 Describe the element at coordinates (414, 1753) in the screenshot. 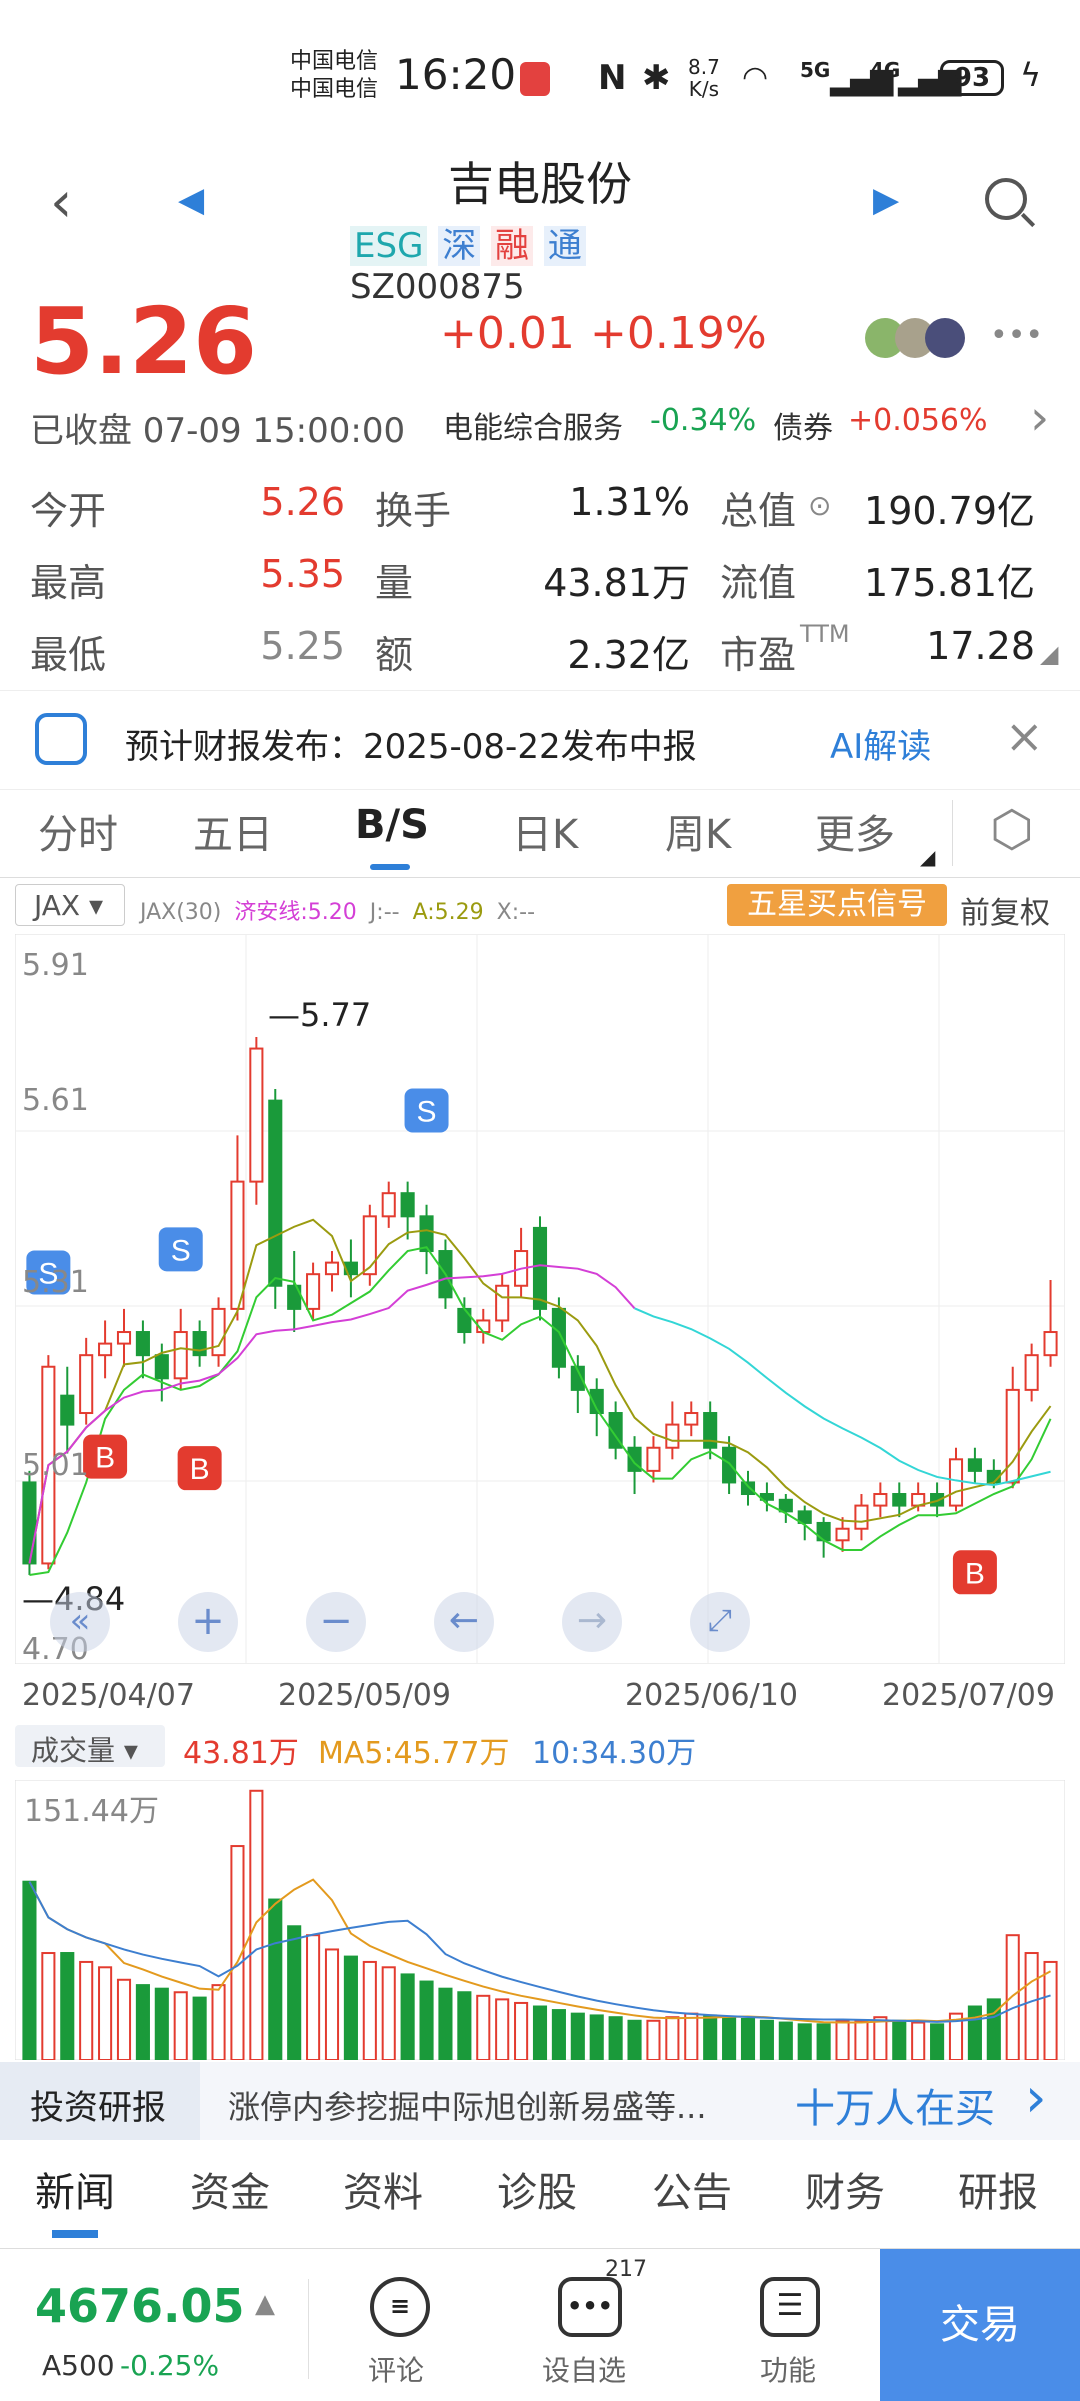

I see `volume-ma5: MA5:45.77万` at that location.